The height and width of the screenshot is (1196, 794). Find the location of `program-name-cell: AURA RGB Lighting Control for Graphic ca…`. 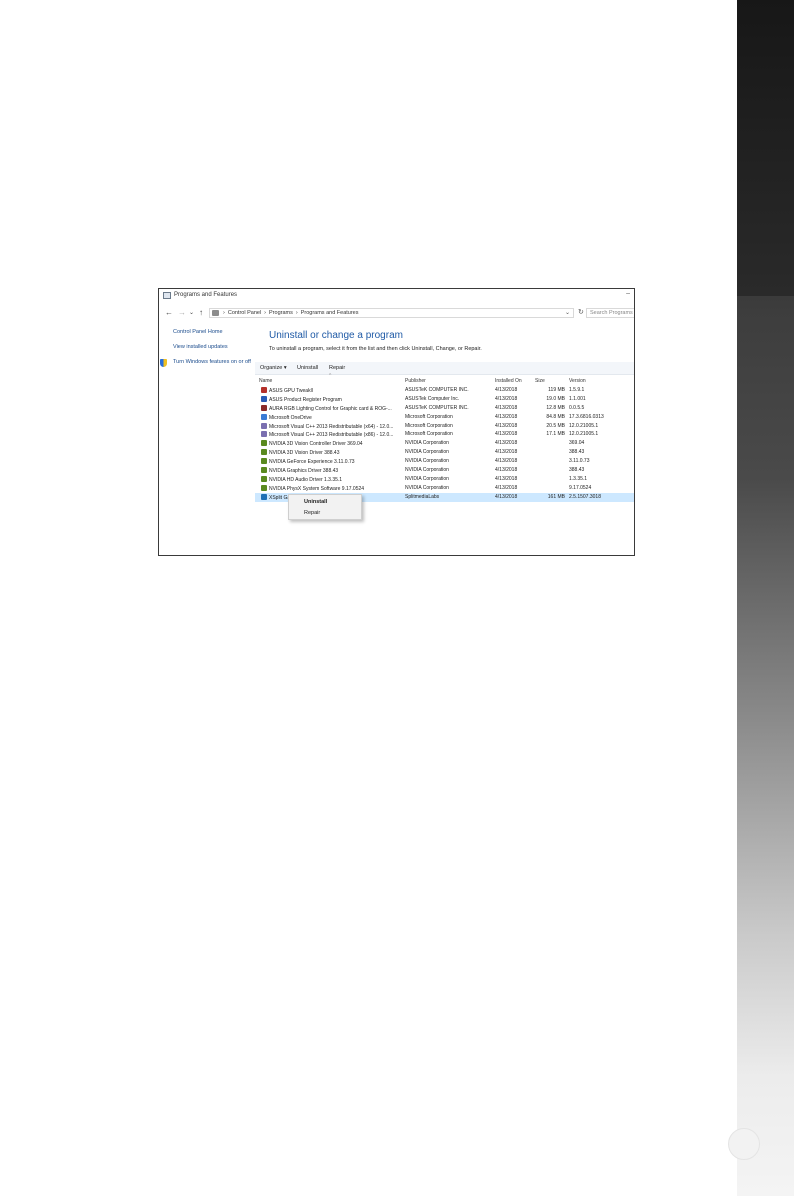

program-name-cell: AURA RGB Lighting Control for Graphic ca… is located at coordinates (334, 408).